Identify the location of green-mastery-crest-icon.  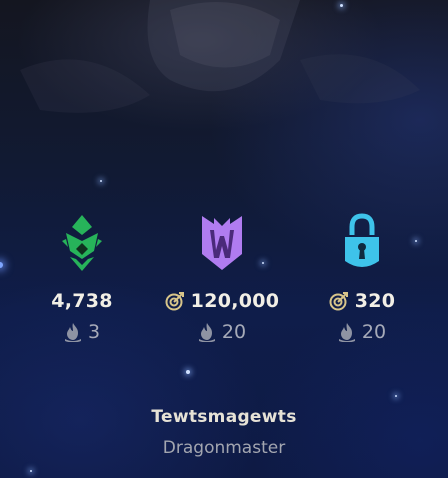
(82, 243).